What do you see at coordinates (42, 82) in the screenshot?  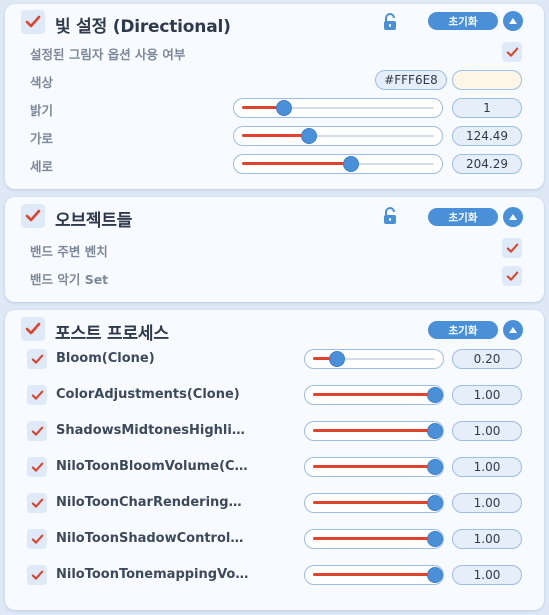 I see `color-label: 색상` at bounding box center [42, 82].